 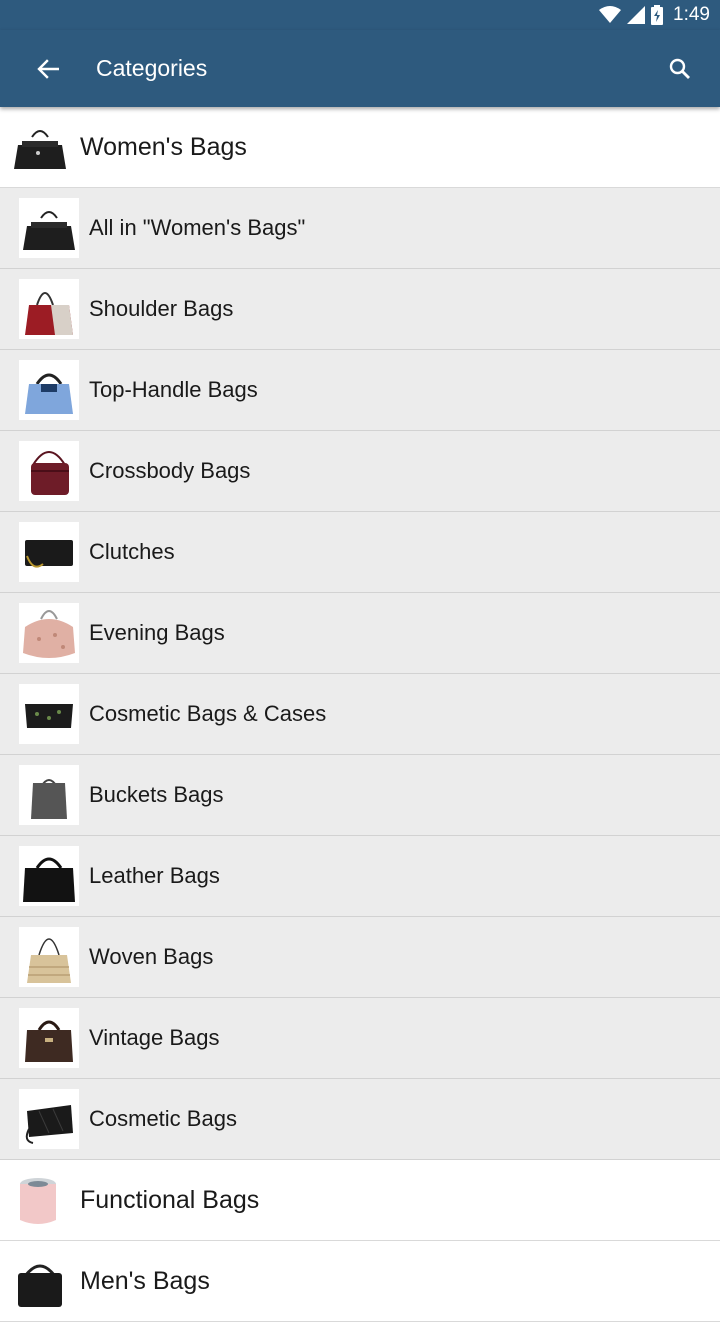 What do you see at coordinates (161, 308) in the screenshot?
I see `subcategory-label: Shoulder Bags` at bounding box center [161, 308].